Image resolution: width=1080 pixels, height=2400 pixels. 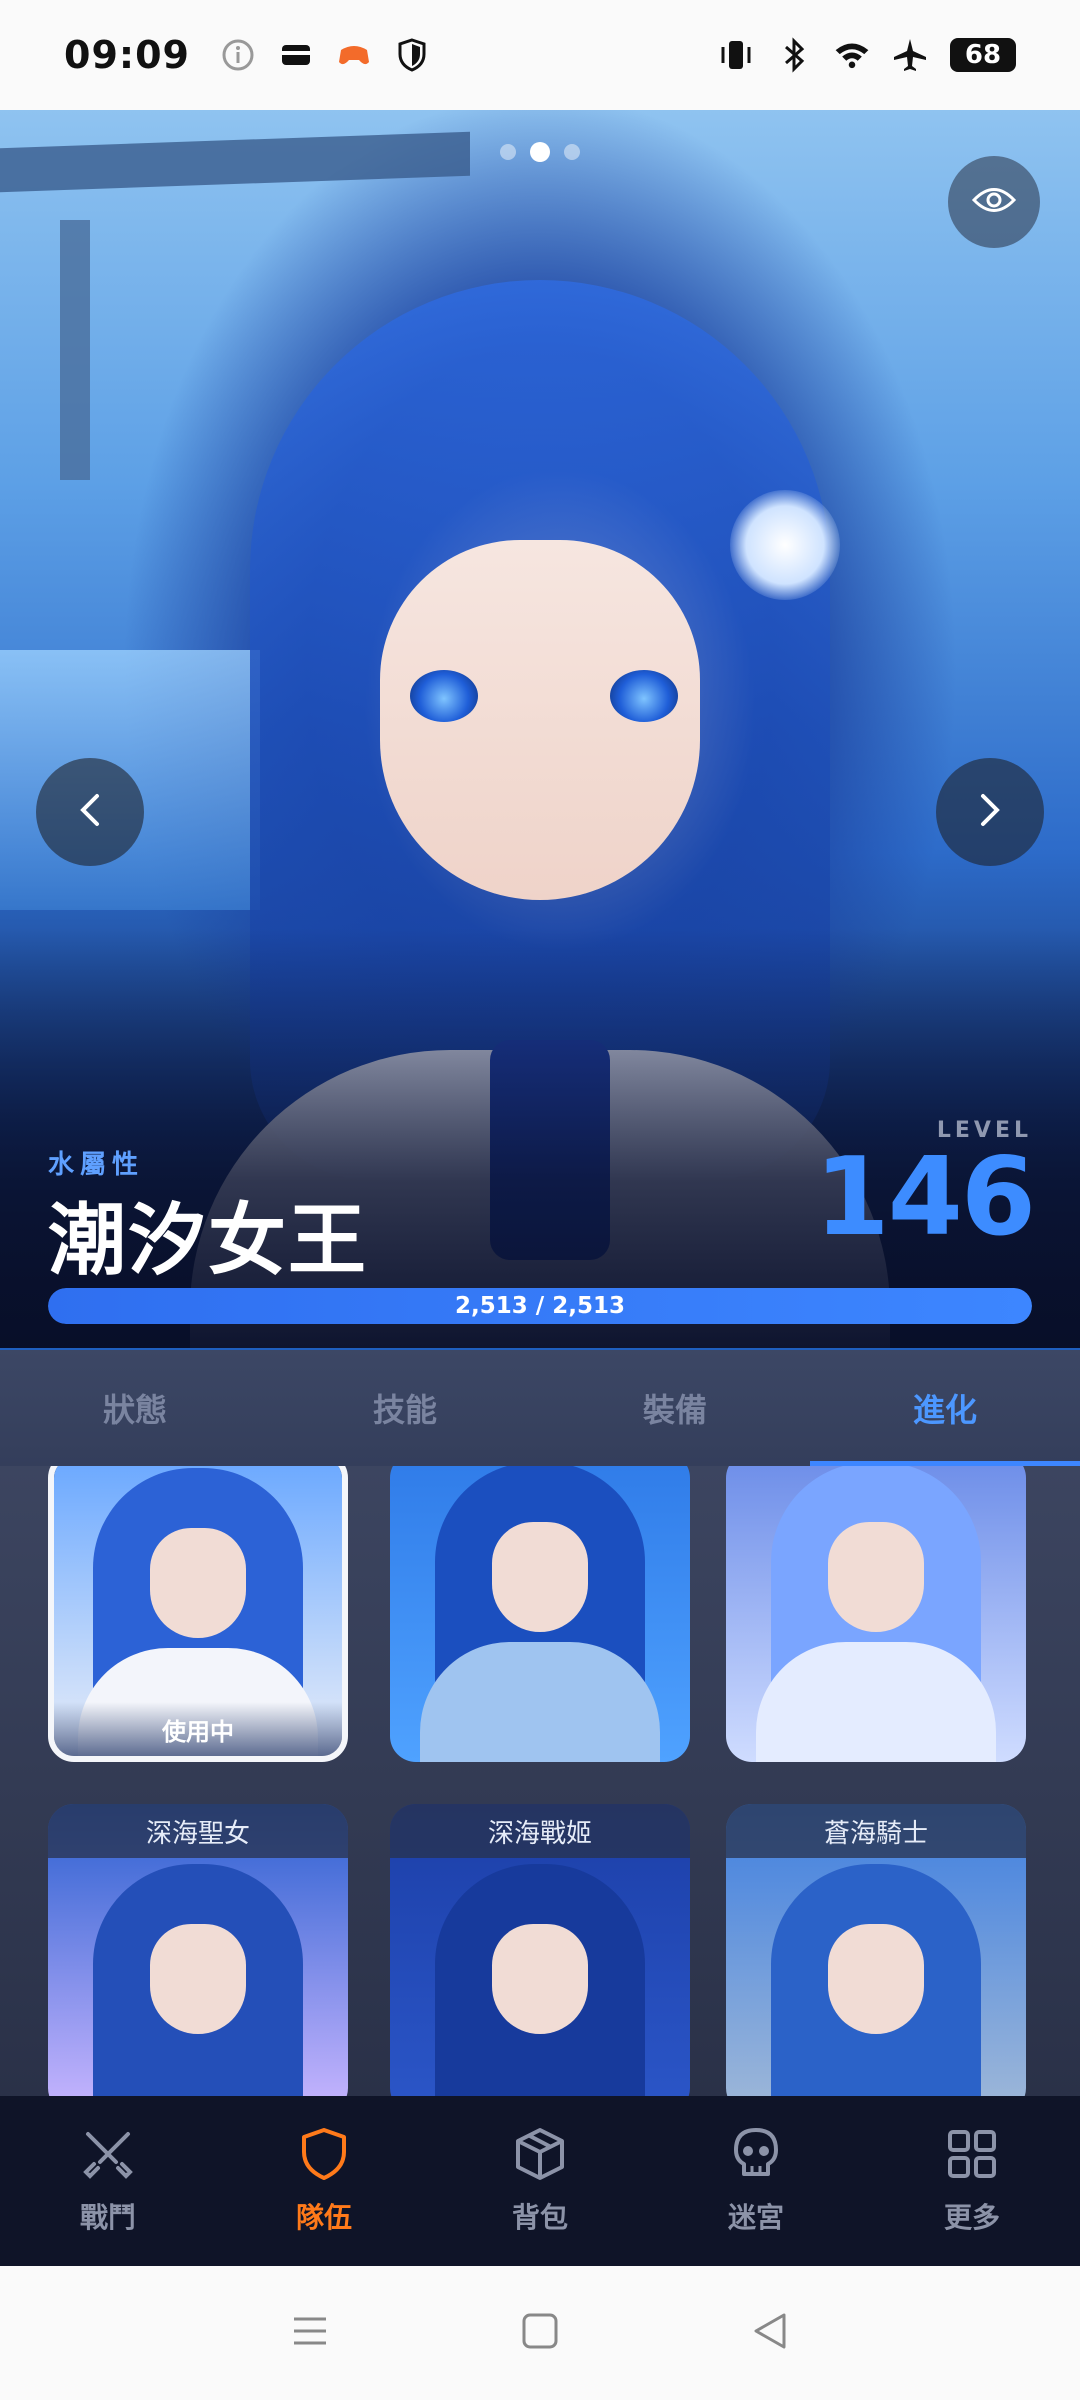 I want to click on nav-more: 更多, so click(x=972, y=2181).